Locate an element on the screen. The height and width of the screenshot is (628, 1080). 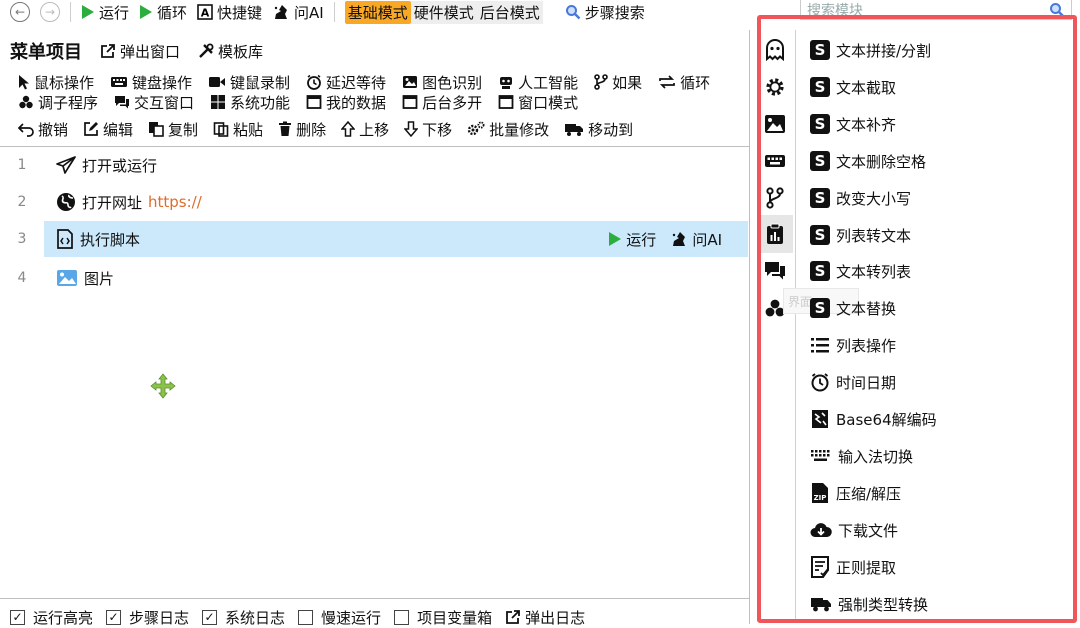
category-loop: 循环 is located at coordinates (684, 82).